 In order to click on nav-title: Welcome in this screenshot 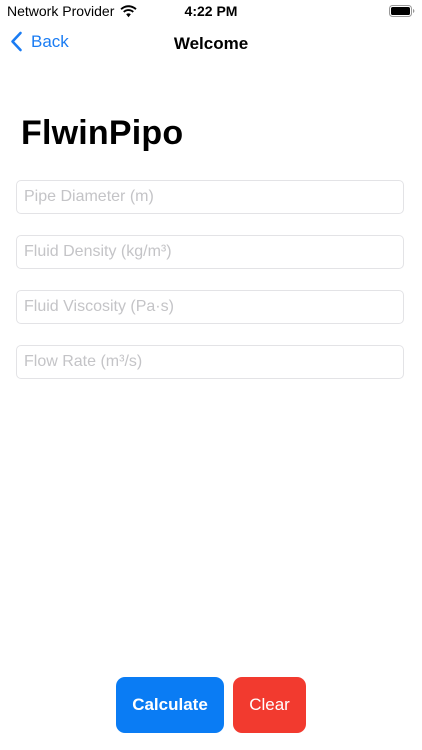, I will do `click(211, 43)`.